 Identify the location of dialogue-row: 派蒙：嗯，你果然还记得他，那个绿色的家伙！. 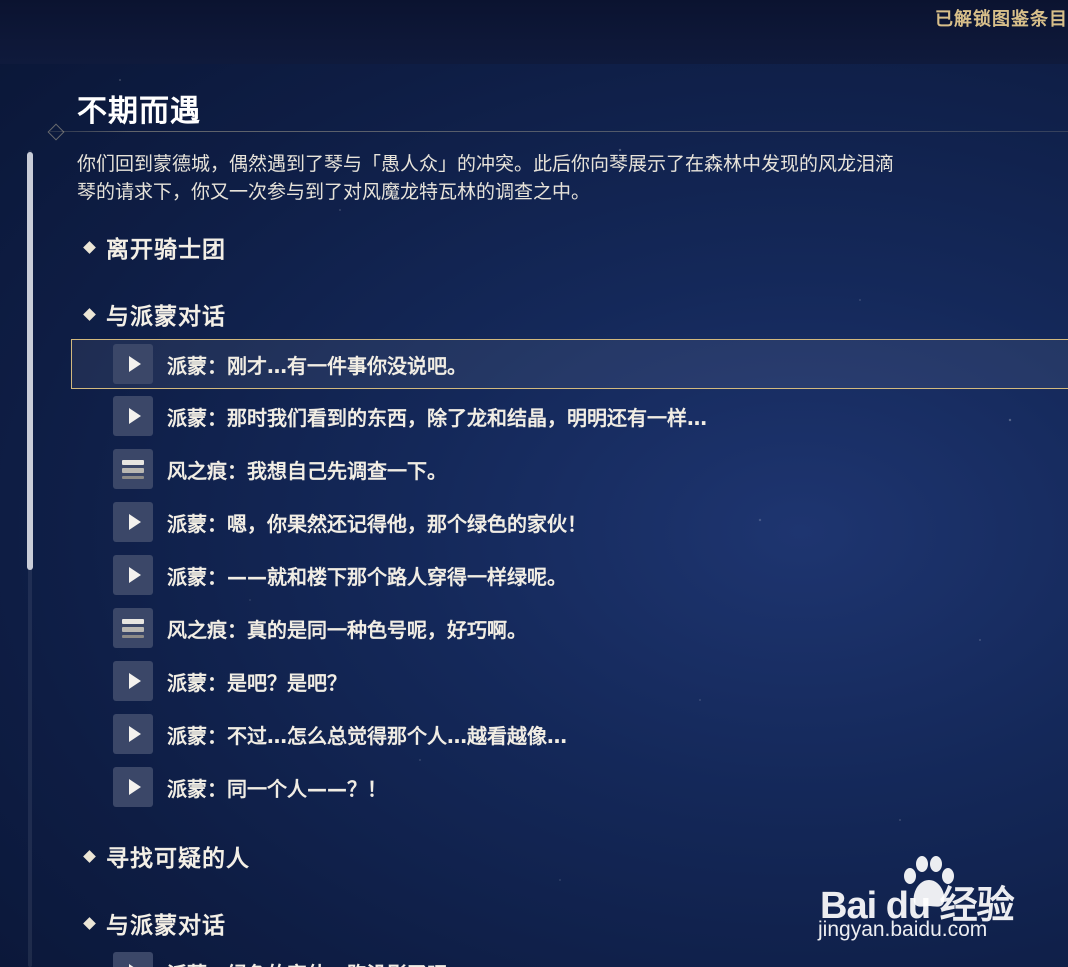
(350, 522).